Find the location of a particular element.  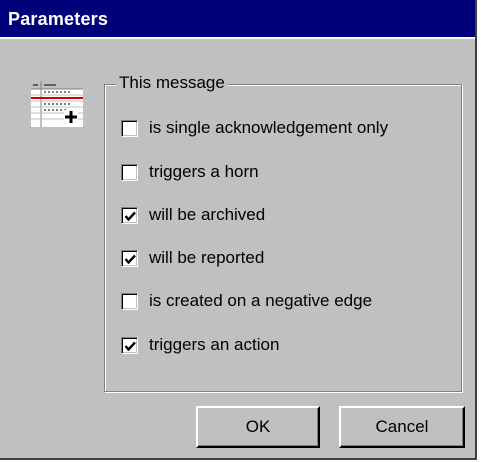

option-label: is created on a negative edge is located at coordinates (261, 300).